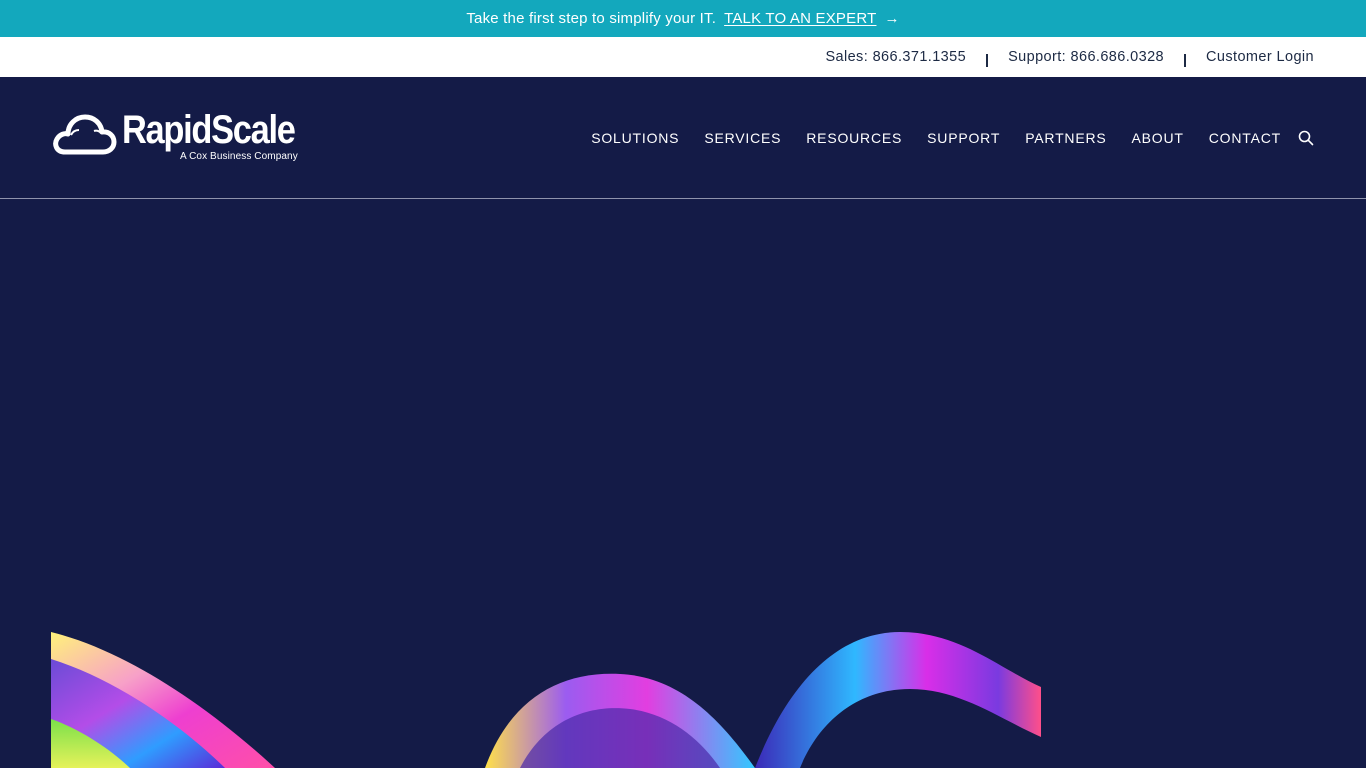 The width and height of the screenshot is (1366, 768). What do you see at coordinates (895, 57) in the screenshot?
I see `sales-phone-link: Sales: 866.371.1355` at bounding box center [895, 57].